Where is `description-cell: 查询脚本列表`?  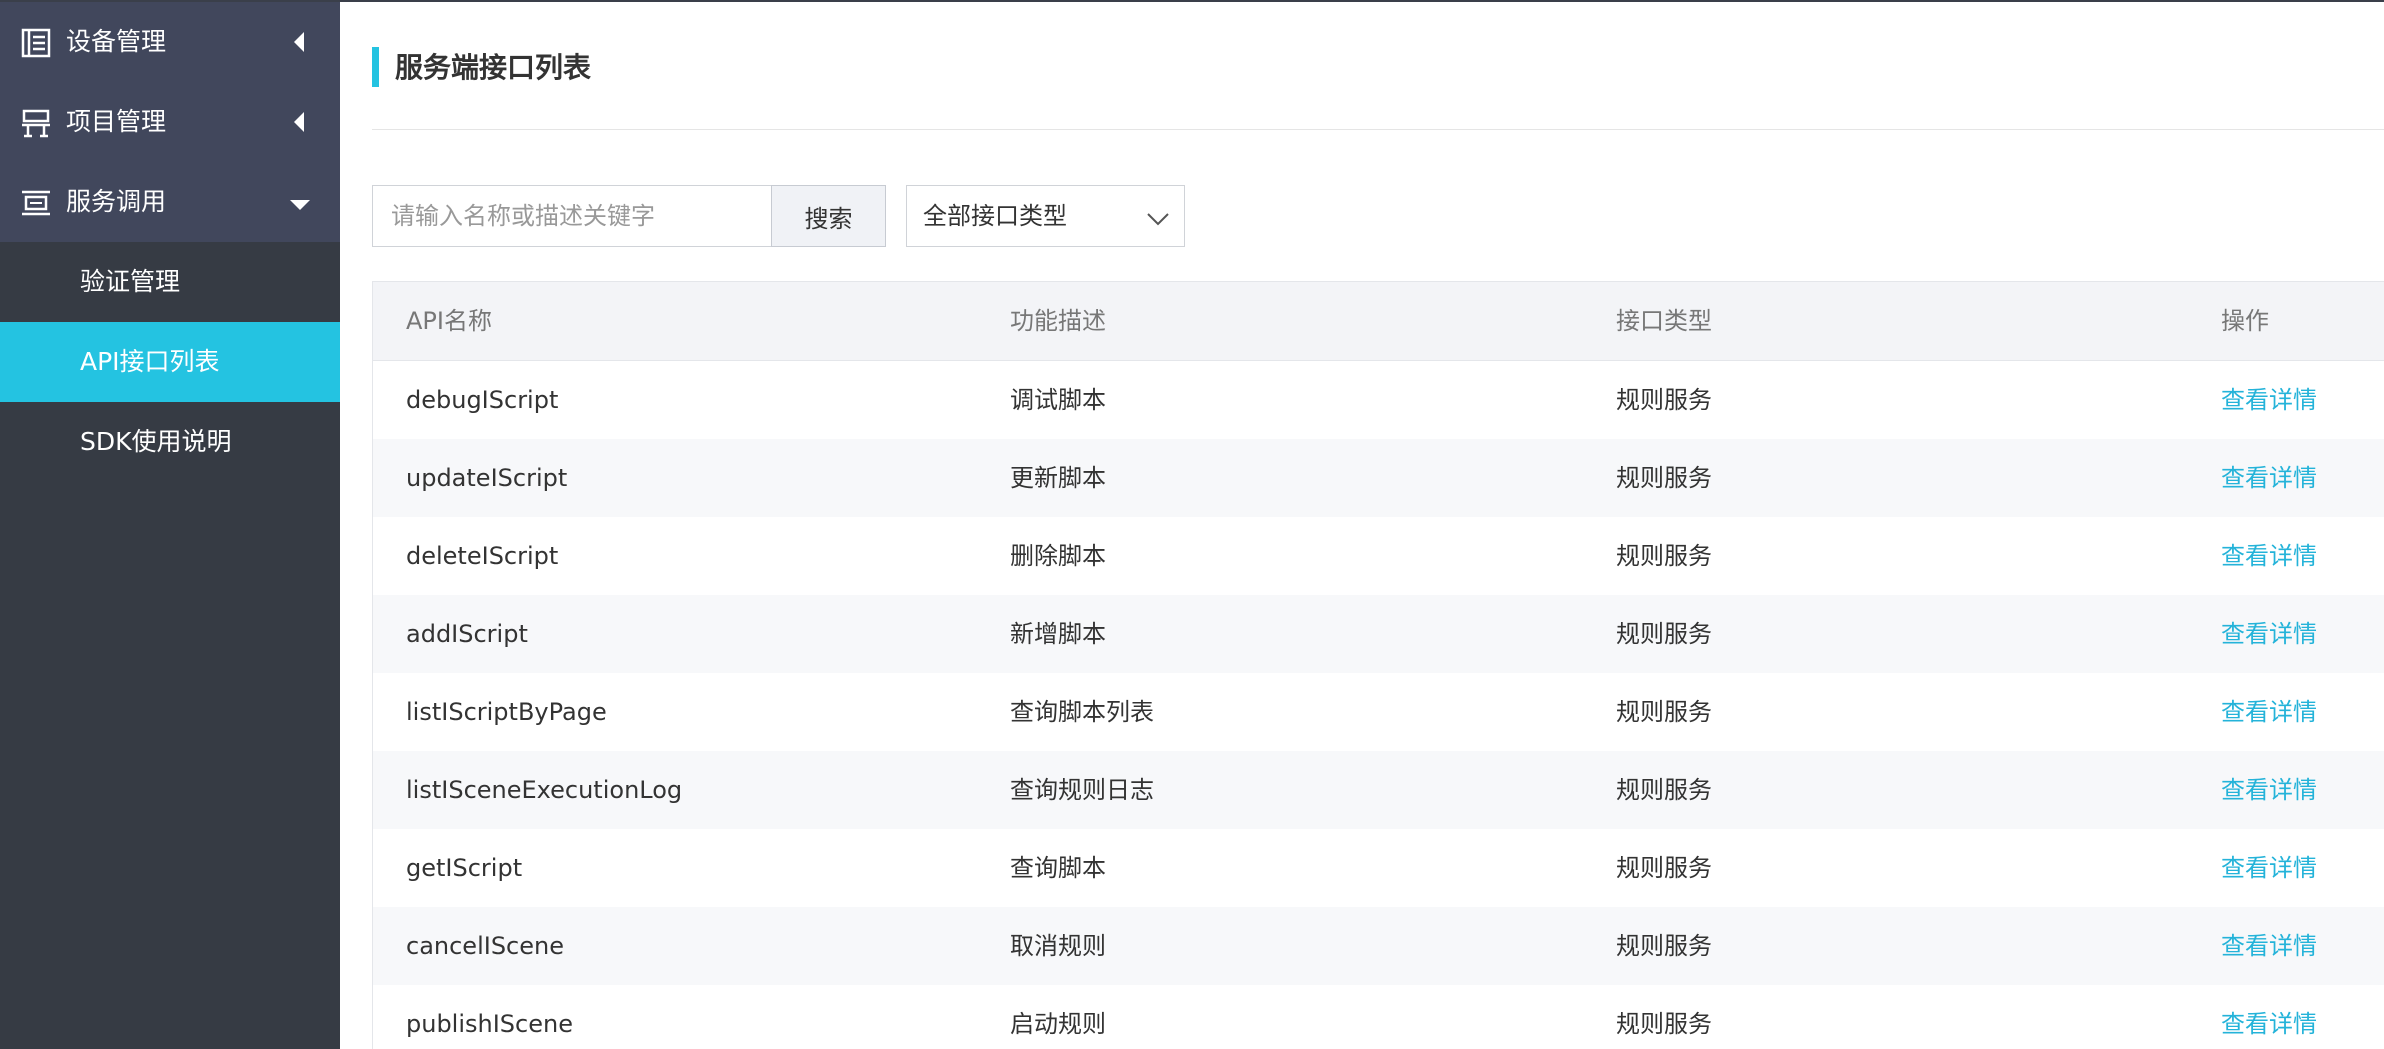
description-cell: 查询脚本列表 is located at coordinates (1082, 712).